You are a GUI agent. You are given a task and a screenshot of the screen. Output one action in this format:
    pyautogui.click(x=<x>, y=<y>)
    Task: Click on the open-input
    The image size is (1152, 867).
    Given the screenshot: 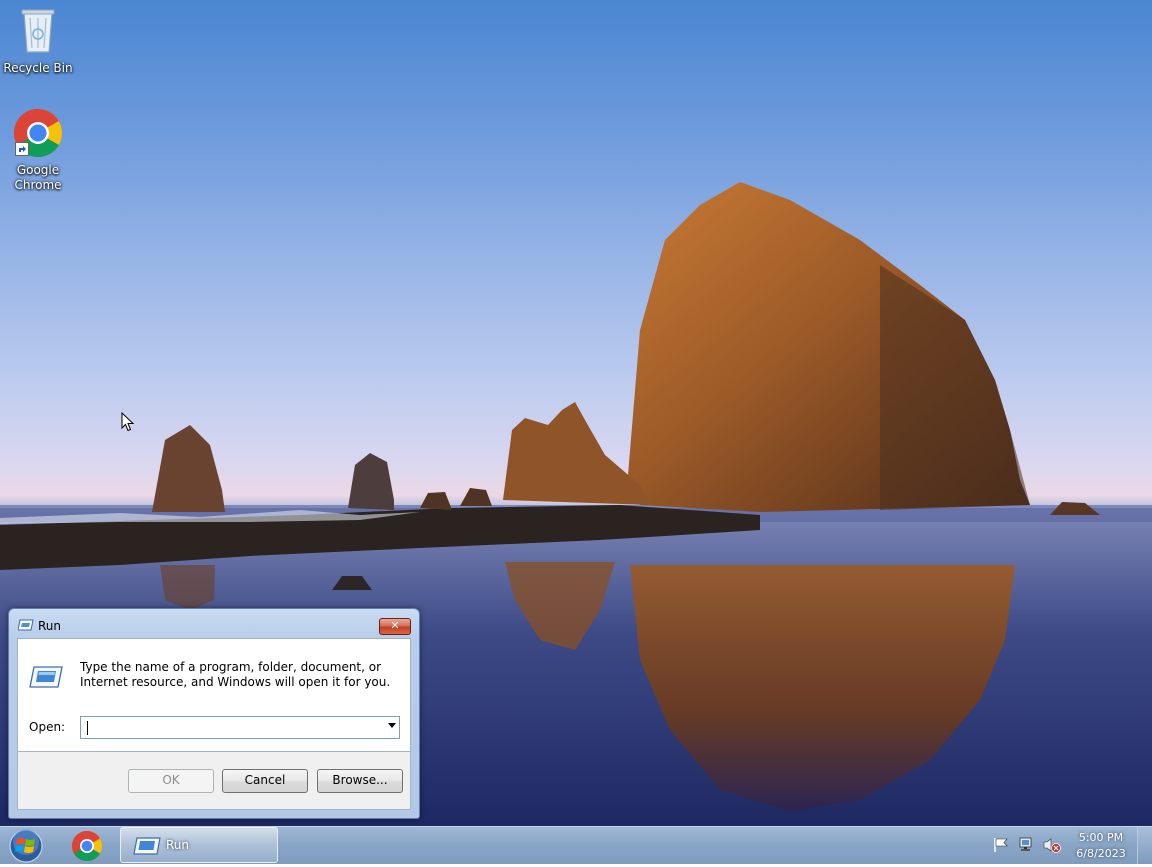 What is the action you would take?
    pyautogui.click(x=231, y=727)
    